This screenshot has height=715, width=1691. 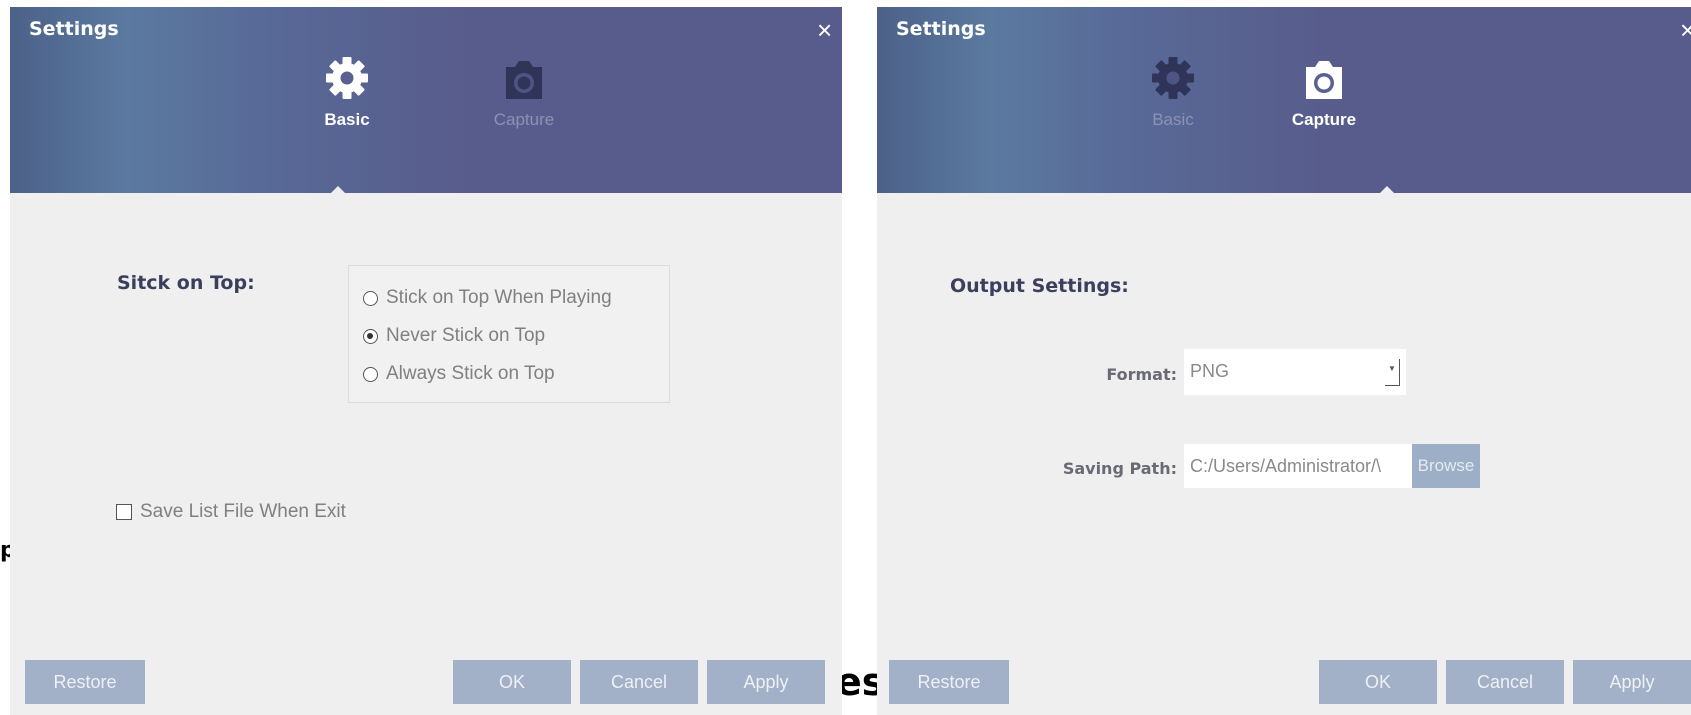 I want to click on output-settings-label: Output Settings:, so click(x=1039, y=286).